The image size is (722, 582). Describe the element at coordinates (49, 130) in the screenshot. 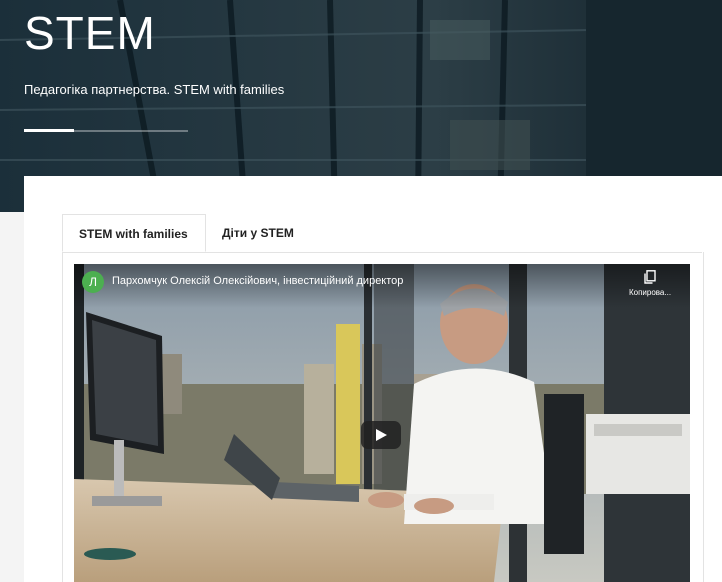

I see `hero-progress-active` at that location.